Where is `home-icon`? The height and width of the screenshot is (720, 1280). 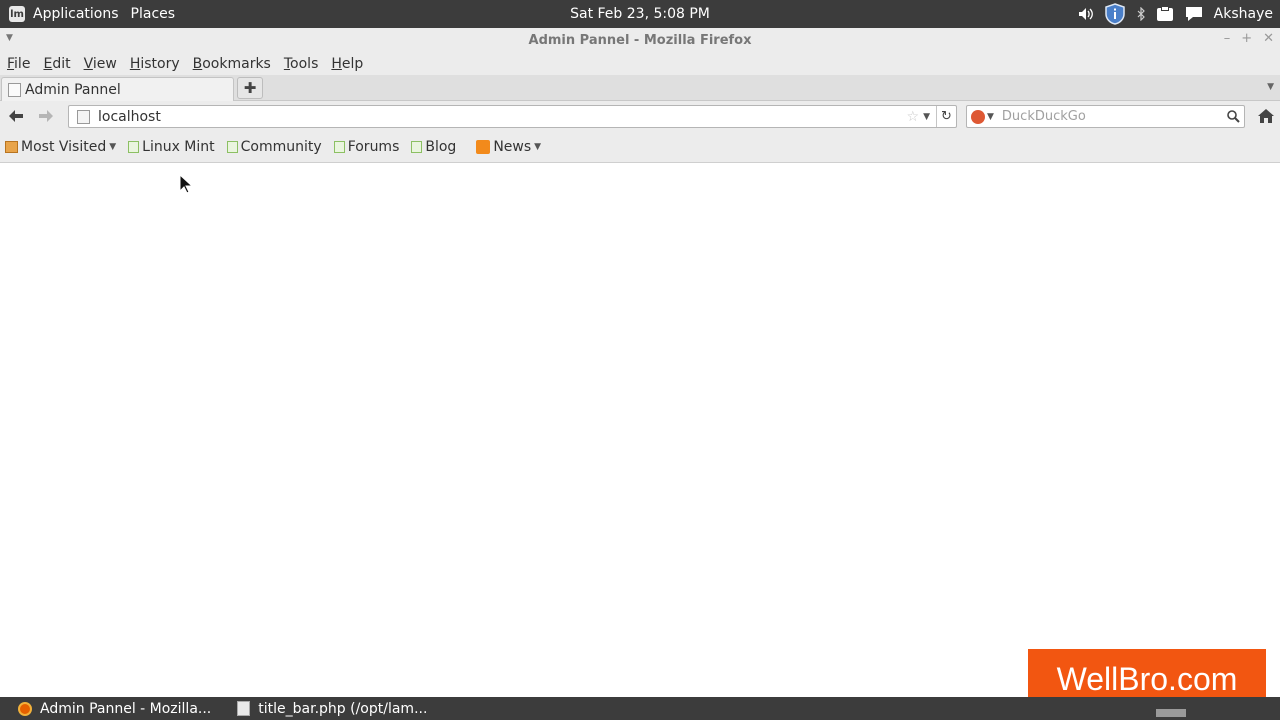 home-icon is located at coordinates (1266, 116).